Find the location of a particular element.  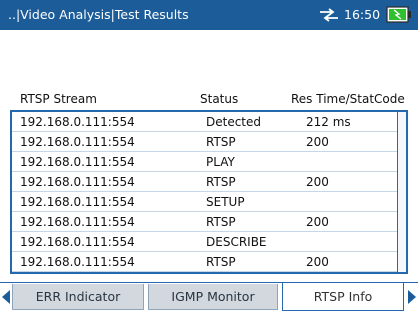

table-row: 192.168.0.111:554 DESCRIBE is located at coordinates (204, 242).